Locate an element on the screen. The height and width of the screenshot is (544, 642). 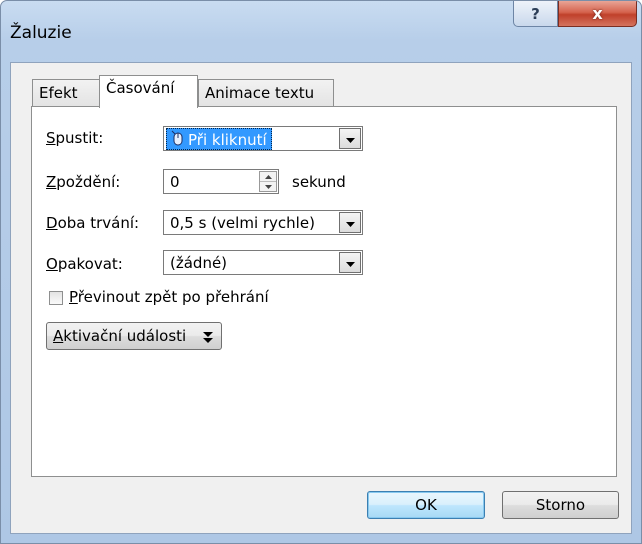
help-icon: ? is located at coordinates (535, 13).